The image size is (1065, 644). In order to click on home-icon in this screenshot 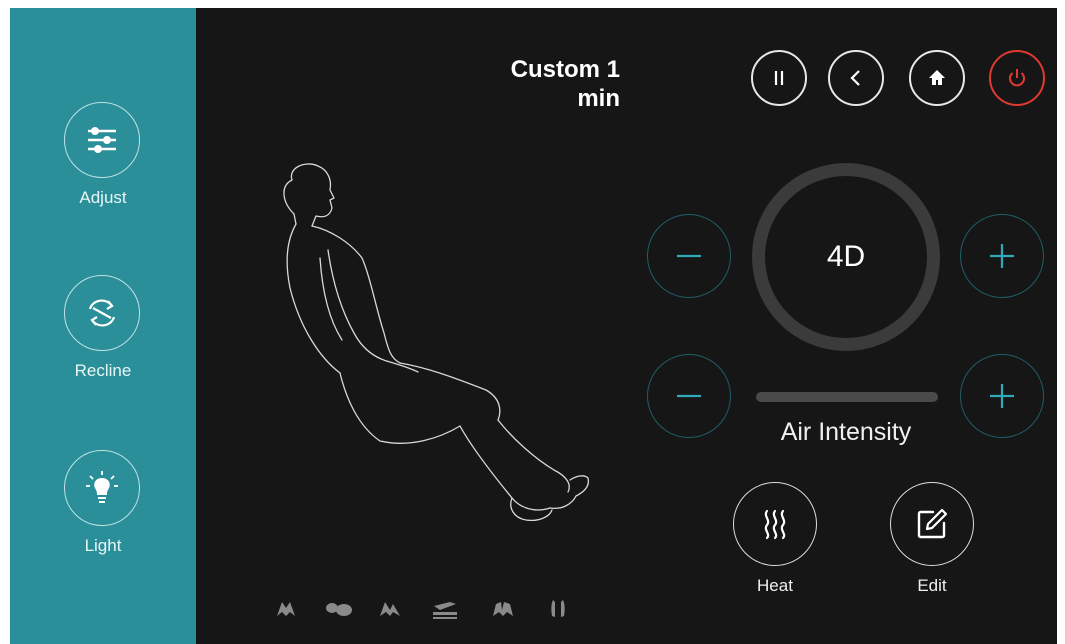, I will do `click(937, 77)`.